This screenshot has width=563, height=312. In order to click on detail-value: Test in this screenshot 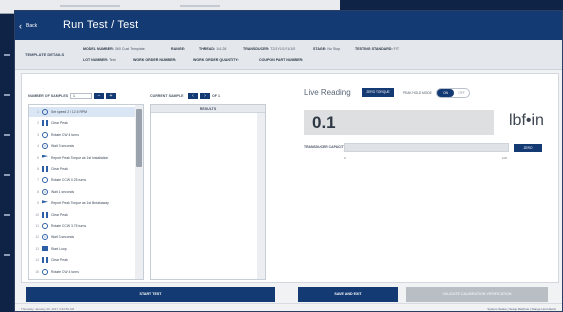, I will do `click(112, 60)`.